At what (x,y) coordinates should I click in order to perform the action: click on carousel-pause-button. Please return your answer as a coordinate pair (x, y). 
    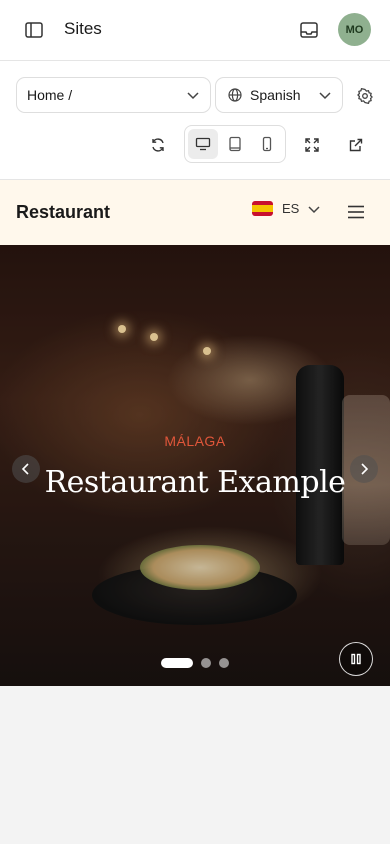
    Looking at the image, I should click on (356, 659).